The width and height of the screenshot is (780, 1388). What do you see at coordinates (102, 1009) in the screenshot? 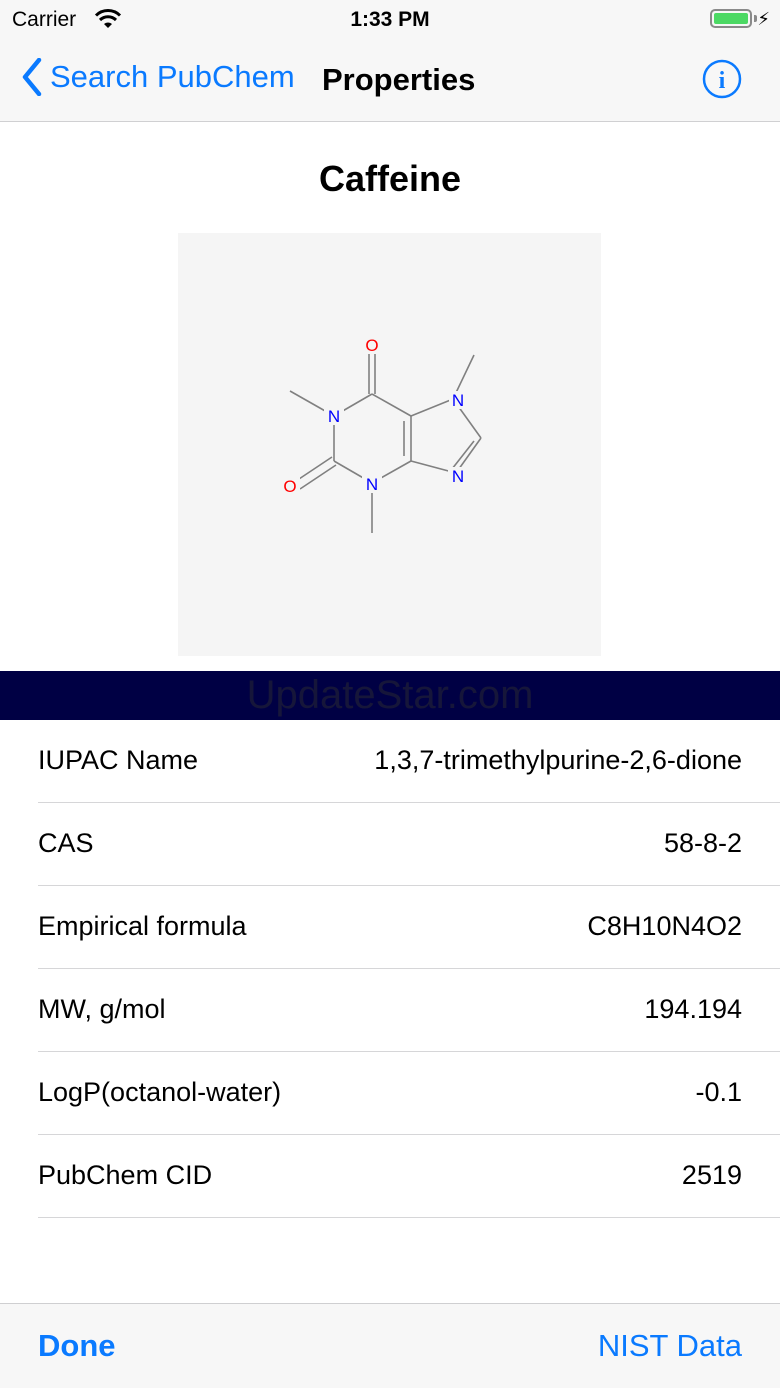
I see `property-label: MW, g/mol` at bounding box center [102, 1009].